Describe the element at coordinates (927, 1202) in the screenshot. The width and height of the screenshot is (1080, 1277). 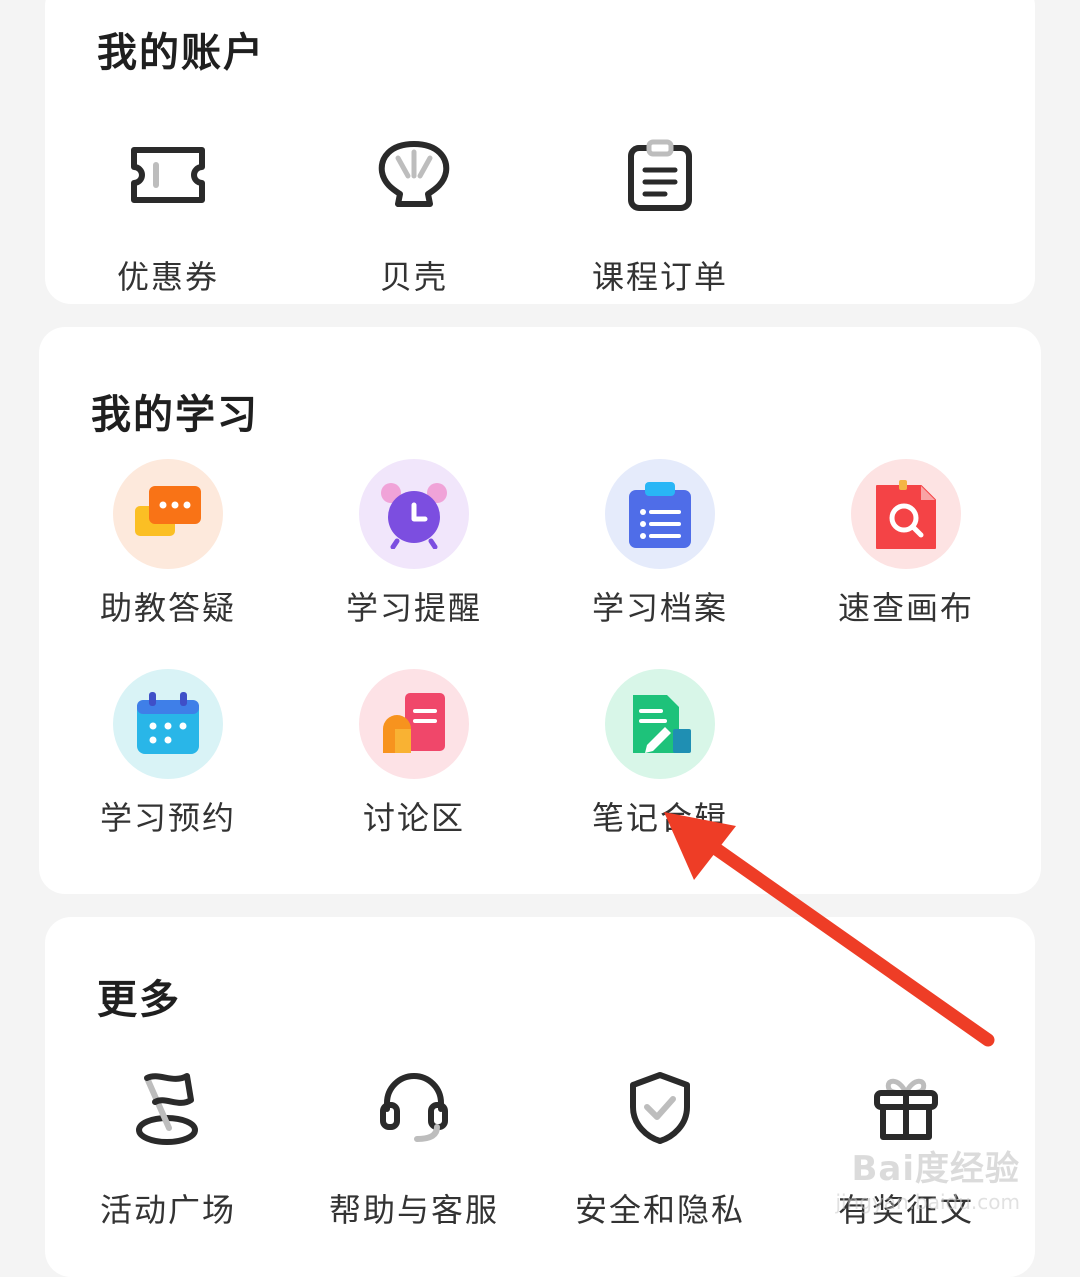
I see `watermark-url: jingyan.baidu.com` at that location.